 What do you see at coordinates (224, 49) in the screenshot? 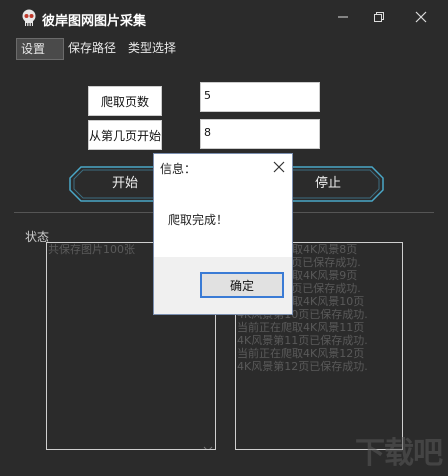
I see `menu-bar: 设置 保存路径 类型选择` at bounding box center [224, 49].